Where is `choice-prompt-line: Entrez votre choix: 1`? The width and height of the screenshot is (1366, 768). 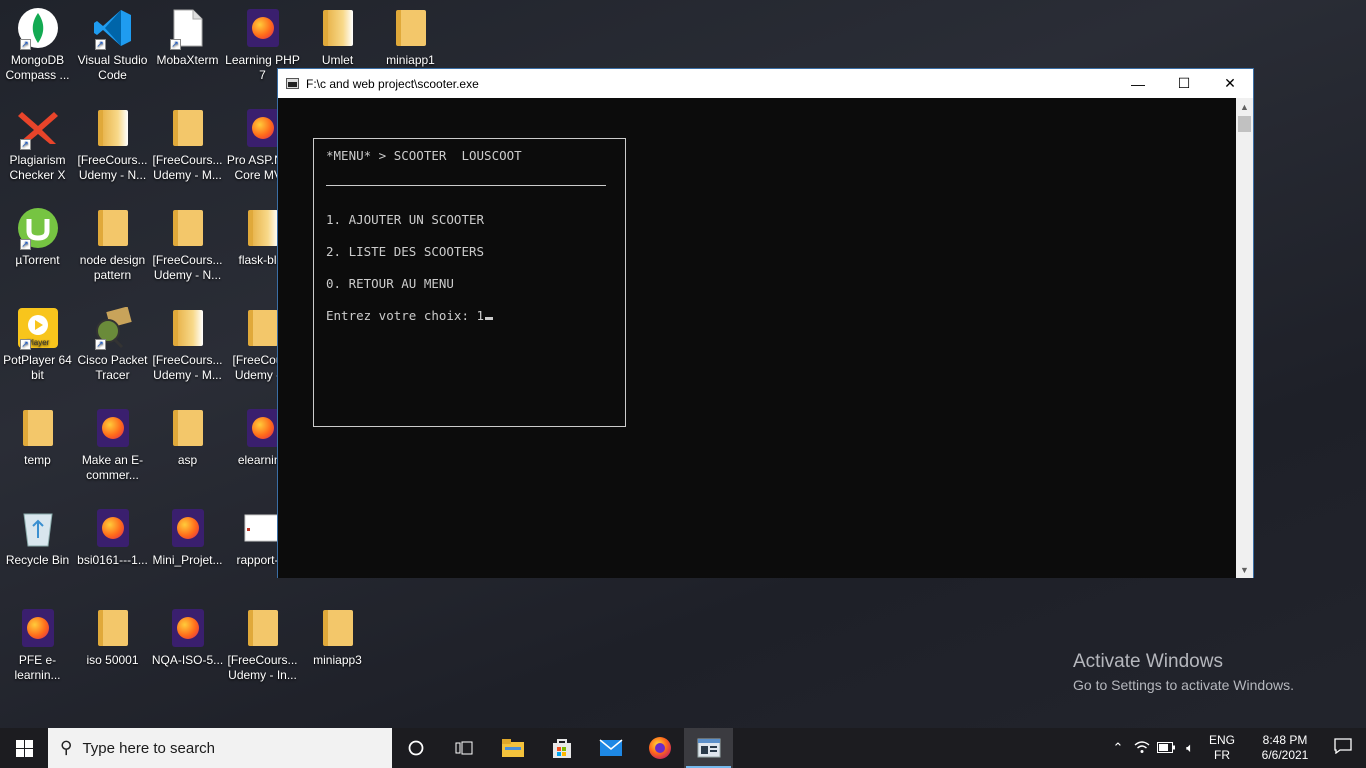
choice-prompt-line: Entrez votre choix: 1 is located at coordinates (410, 315).